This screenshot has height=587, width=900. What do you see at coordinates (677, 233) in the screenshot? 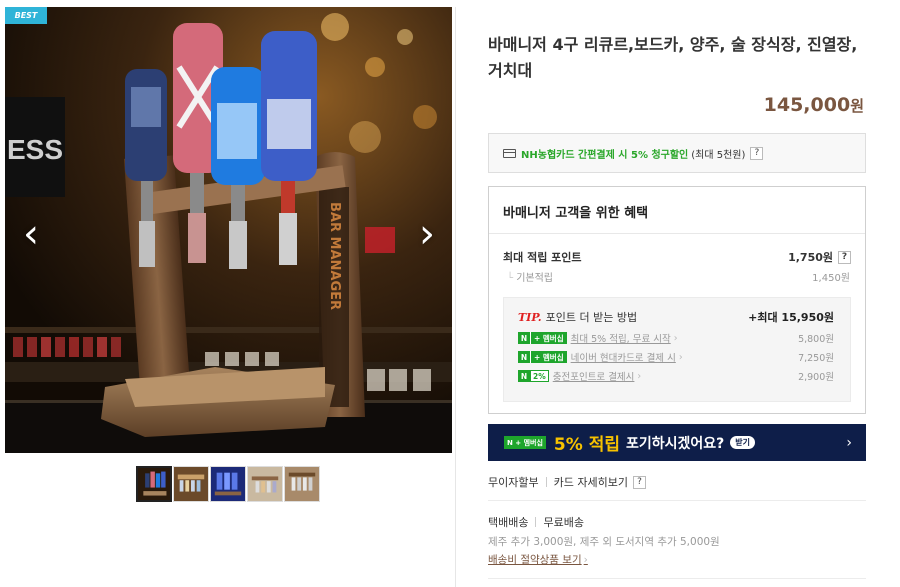
I see `benefits-divider` at bounding box center [677, 233].